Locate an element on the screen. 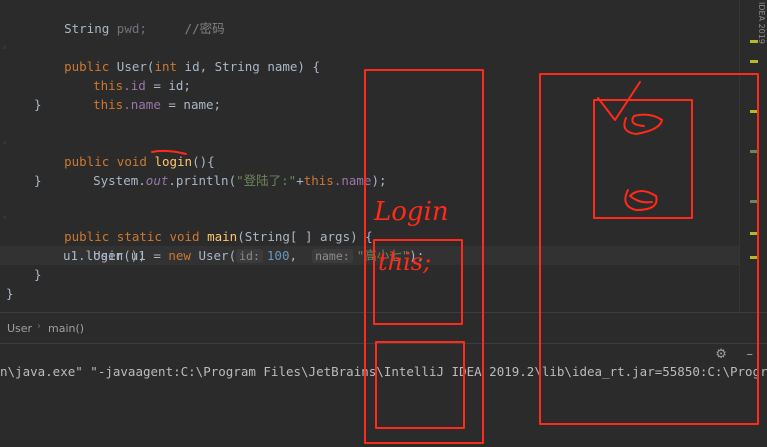 Image resolution: width=767 pixels, height=447 pixels. code-line-println: System.out.println("登陆了:"+this.name); is located at coordinates (224, 170).